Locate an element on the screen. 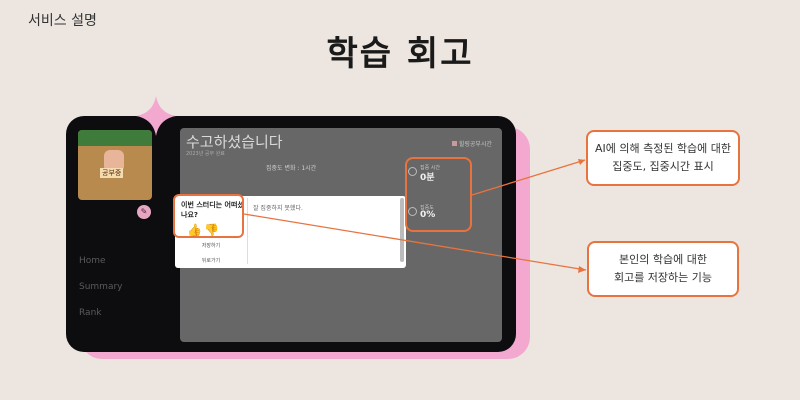 This screenshot has width=800, height=400. callout-line: 본인의 학습에 대한 is located at coordinates (663, 259).